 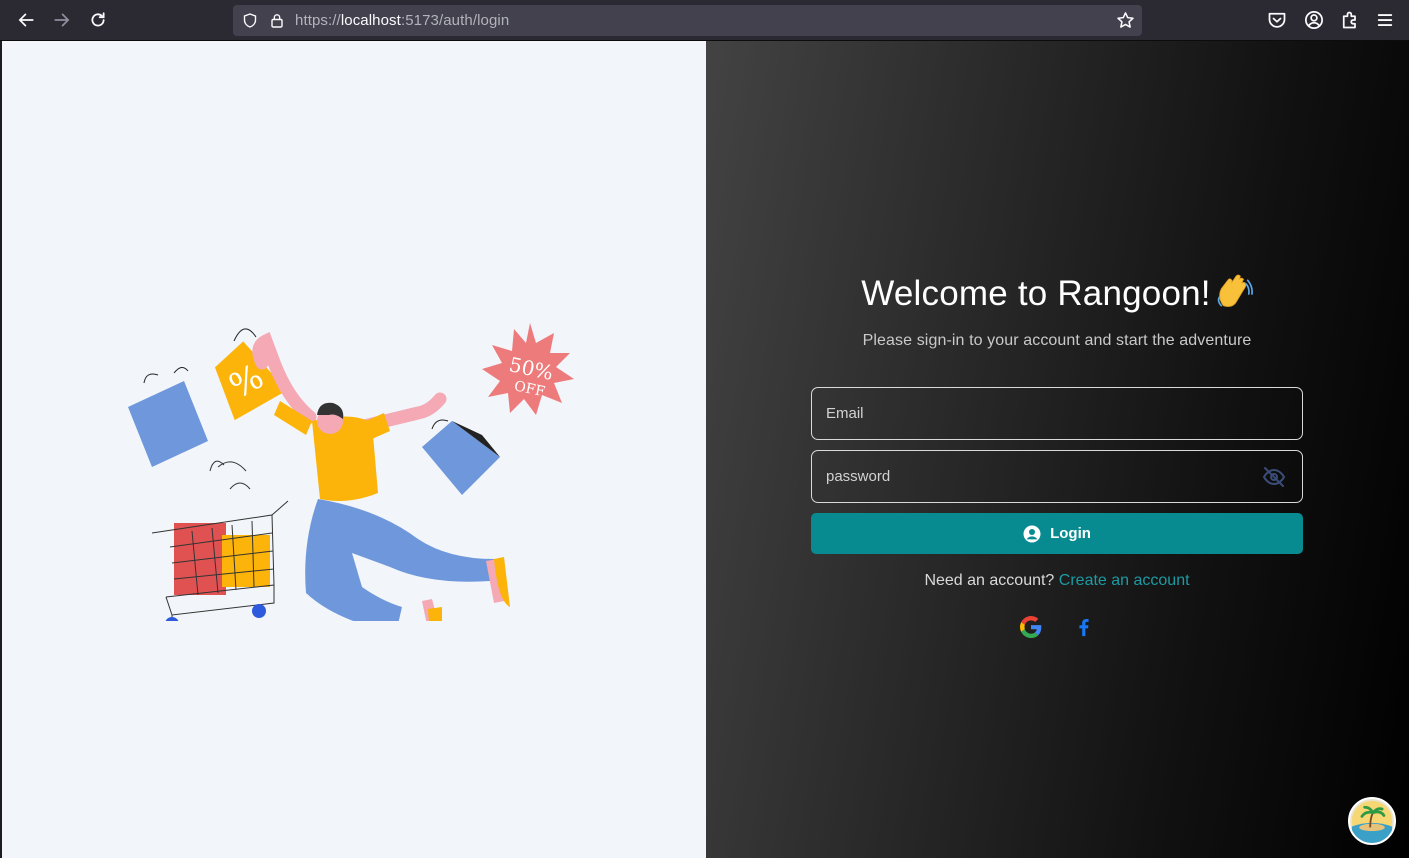 I want to click on login-button-label: Login, so click(x=1070, y=533).